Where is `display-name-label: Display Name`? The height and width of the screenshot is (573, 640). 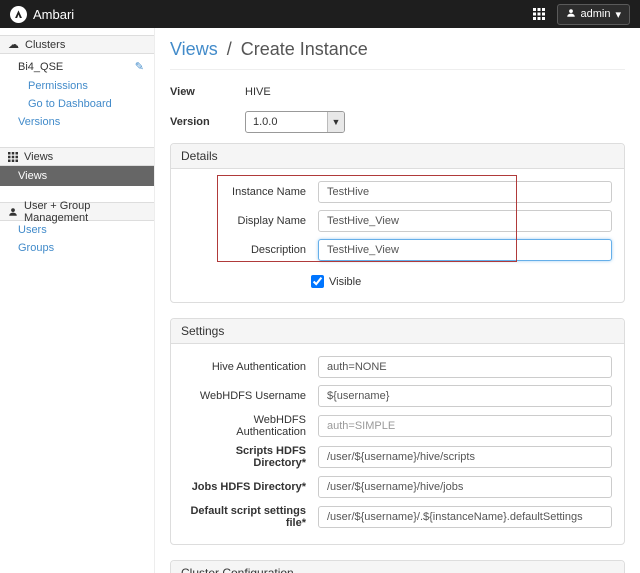
display-name-label: Display Name is located at coordinates (271, 221).